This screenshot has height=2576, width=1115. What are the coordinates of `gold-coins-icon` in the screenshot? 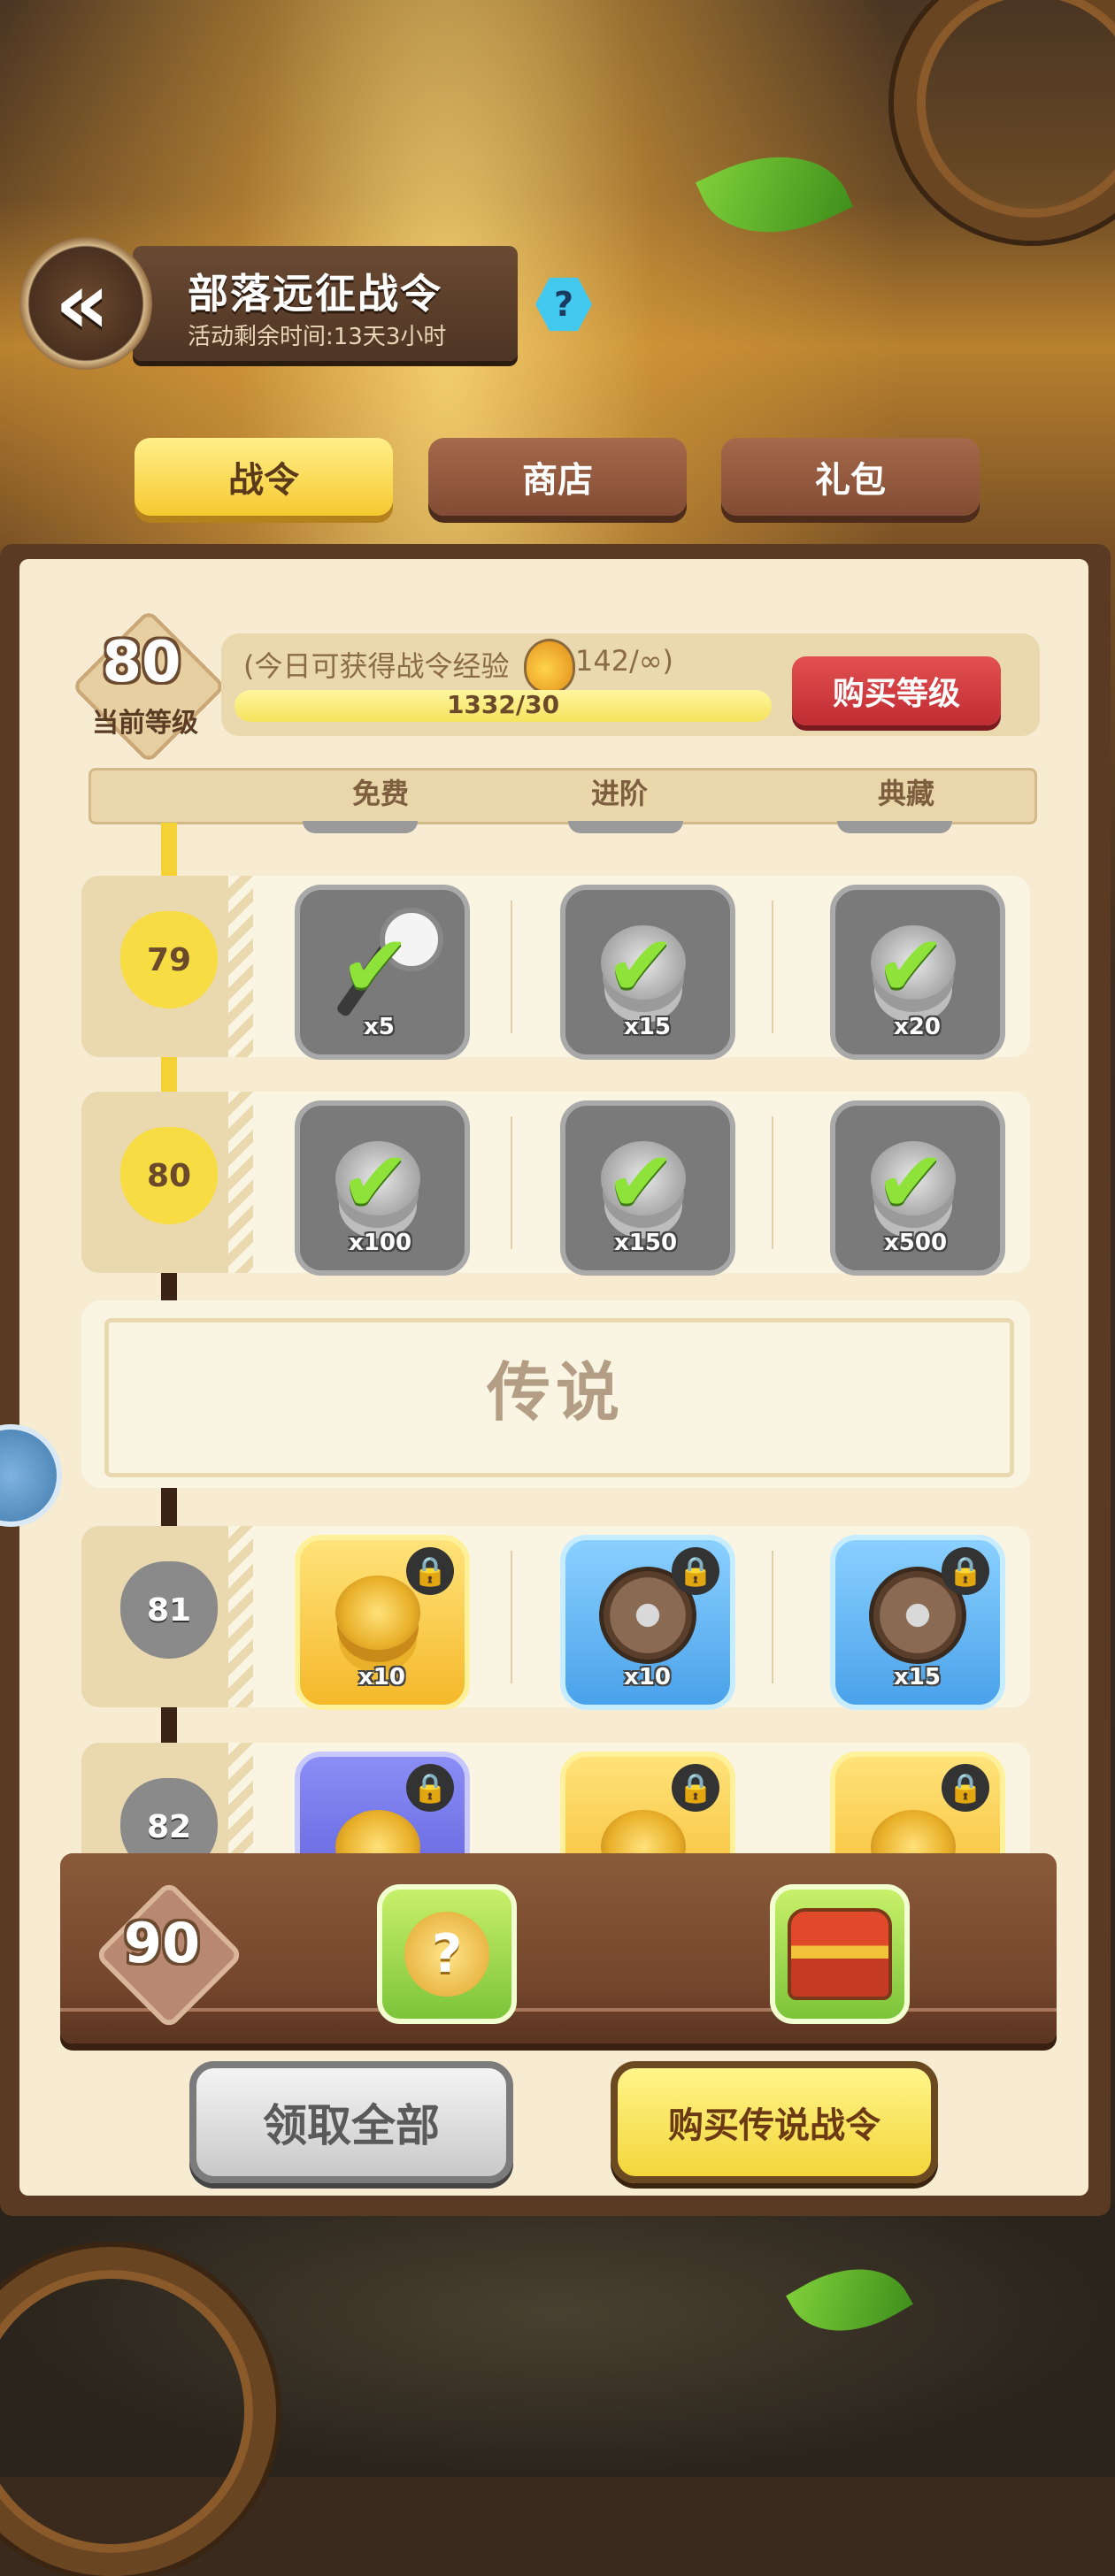 It's located at (377, 1613).